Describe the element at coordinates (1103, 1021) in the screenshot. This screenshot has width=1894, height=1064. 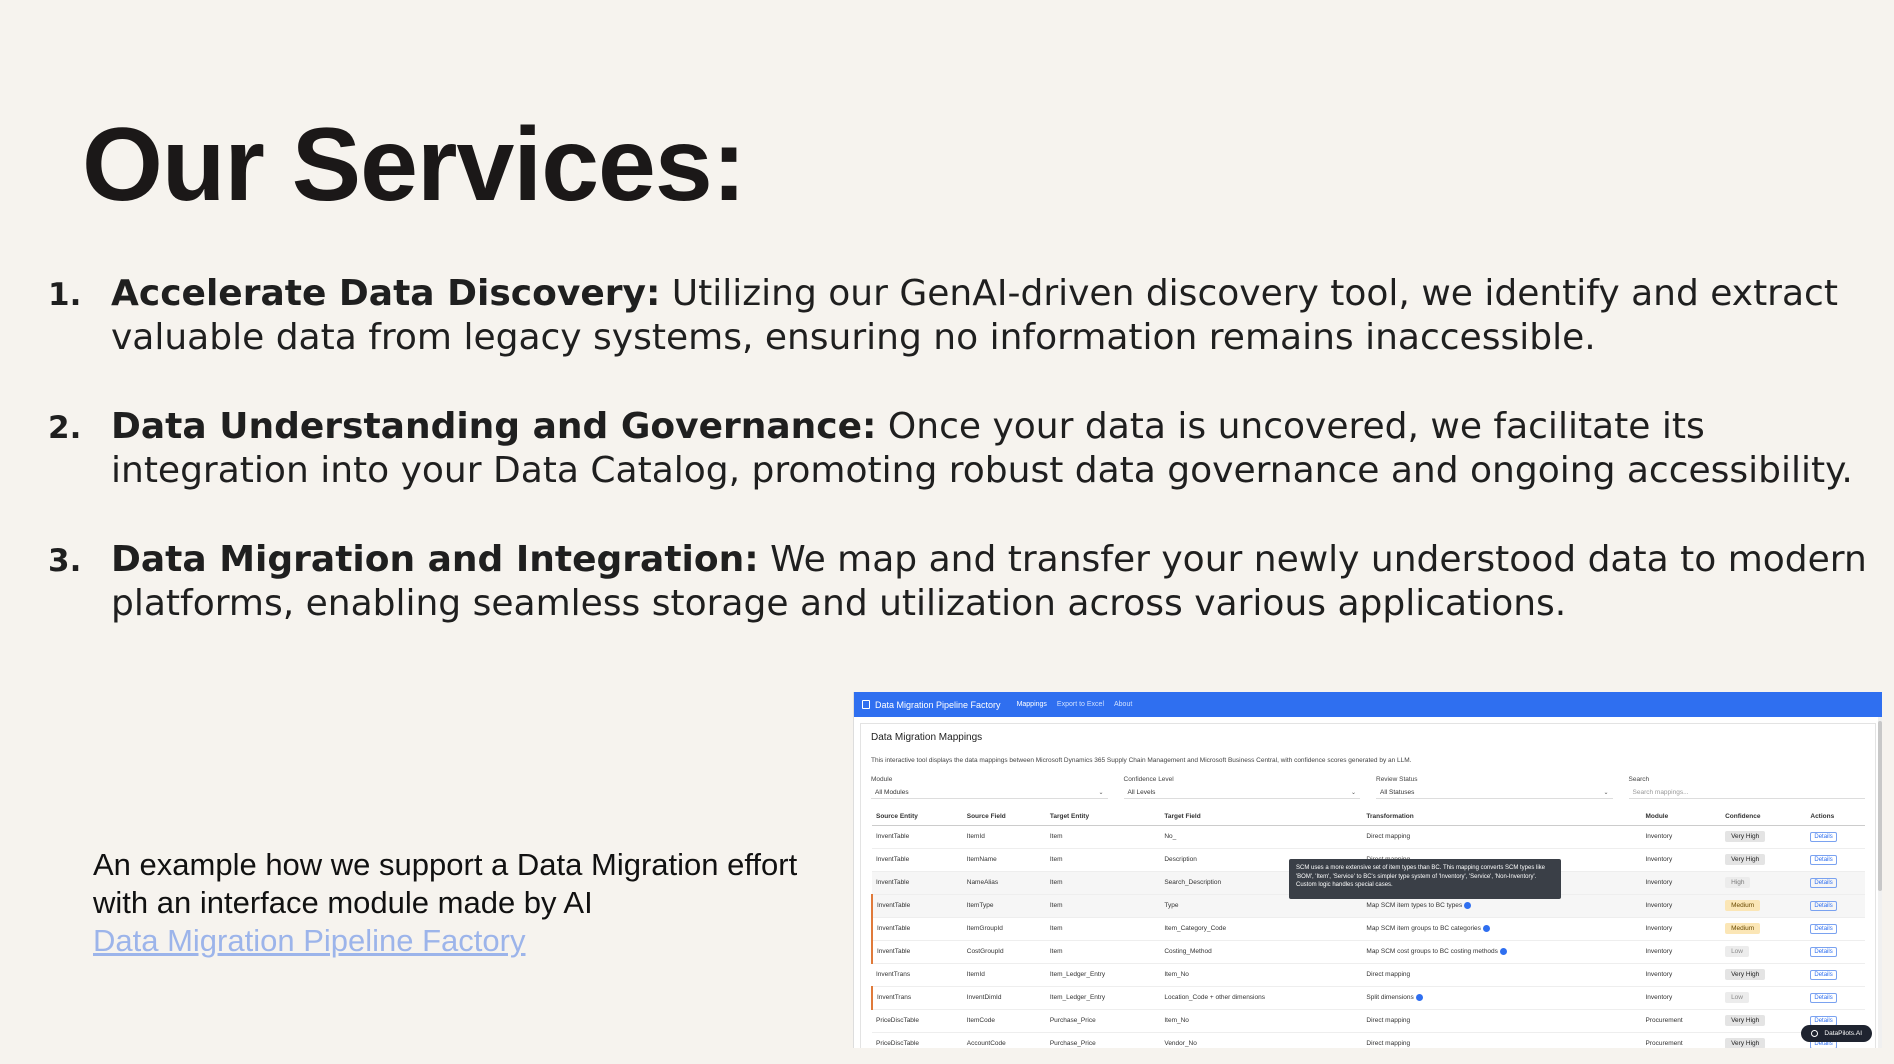
I see `table-cell: Purchase_Price` at that location.